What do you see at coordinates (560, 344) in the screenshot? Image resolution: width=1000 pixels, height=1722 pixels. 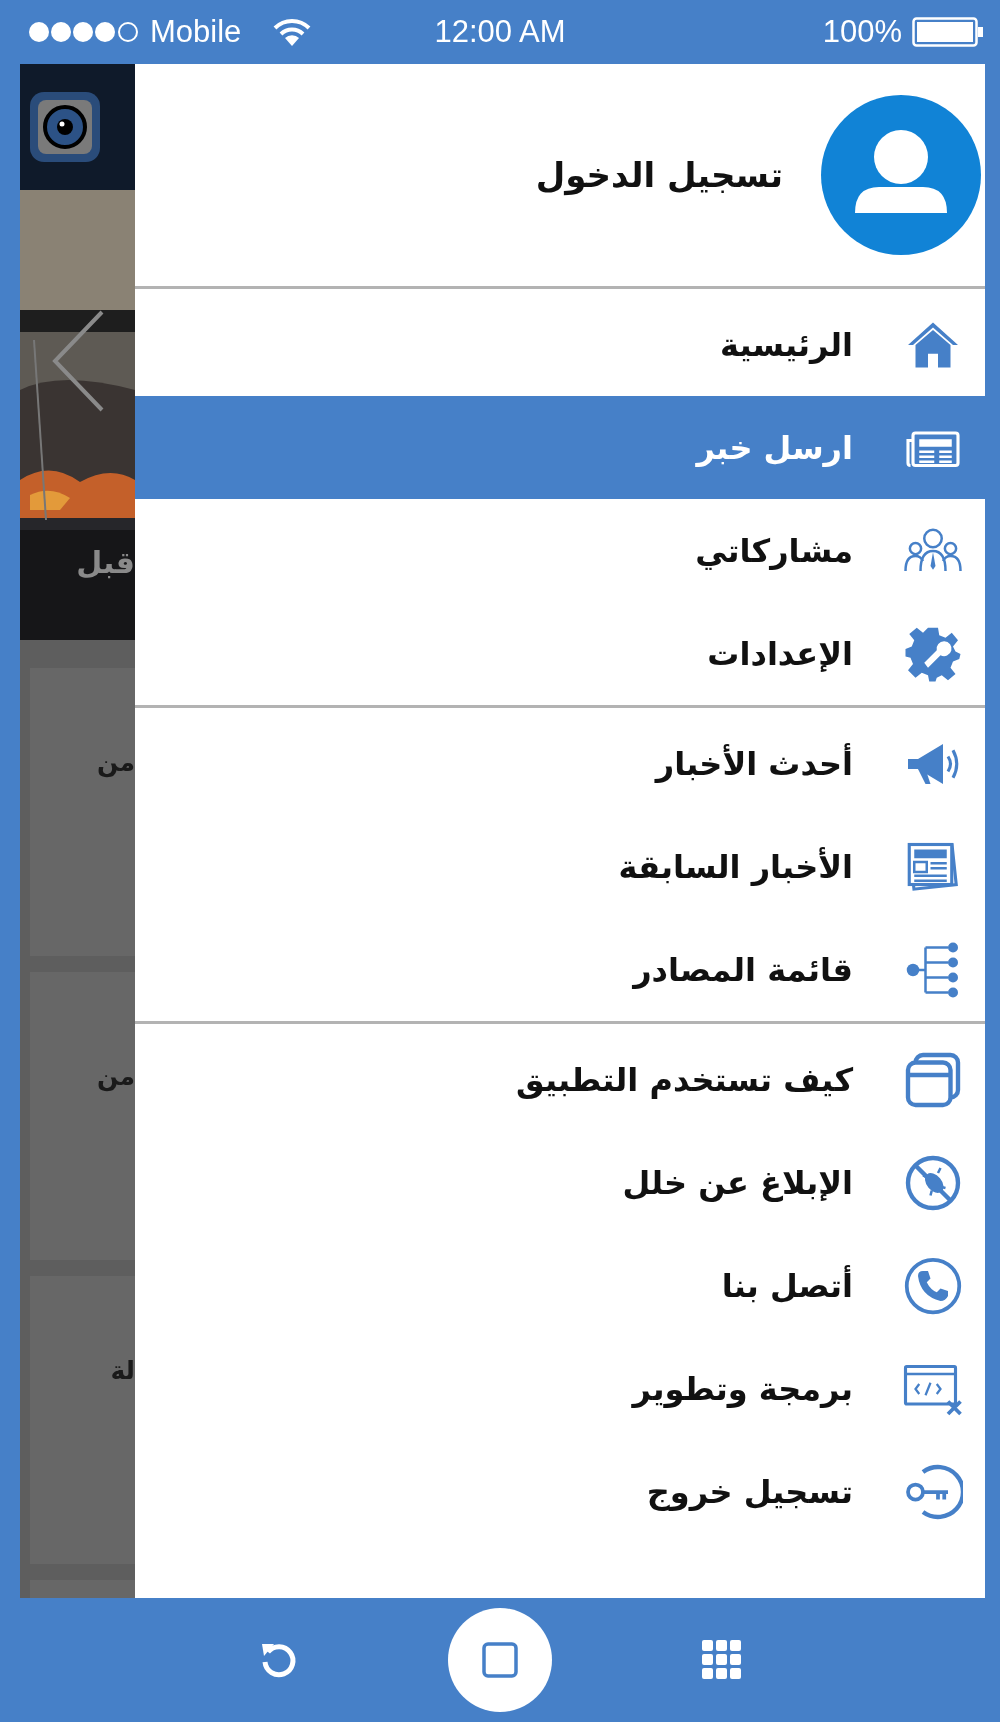 I see `menu-item: الرئيسية` at bounding box center [560, 344].